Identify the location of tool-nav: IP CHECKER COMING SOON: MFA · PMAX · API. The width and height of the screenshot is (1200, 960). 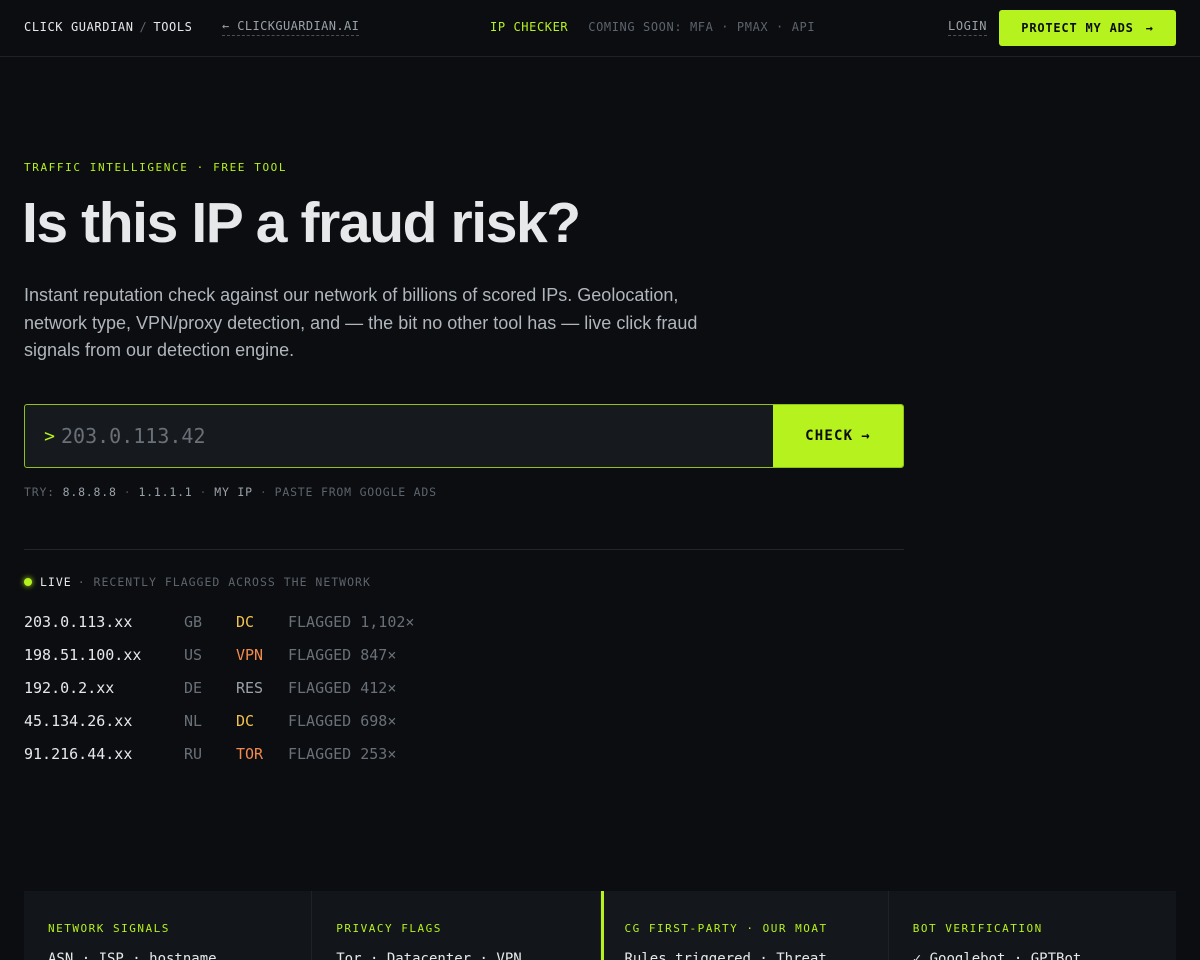
(652, 27).